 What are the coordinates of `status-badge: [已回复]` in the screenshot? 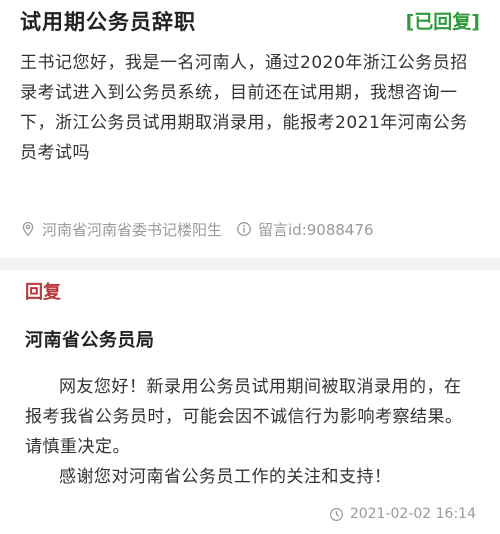 It's located at (442, 22).